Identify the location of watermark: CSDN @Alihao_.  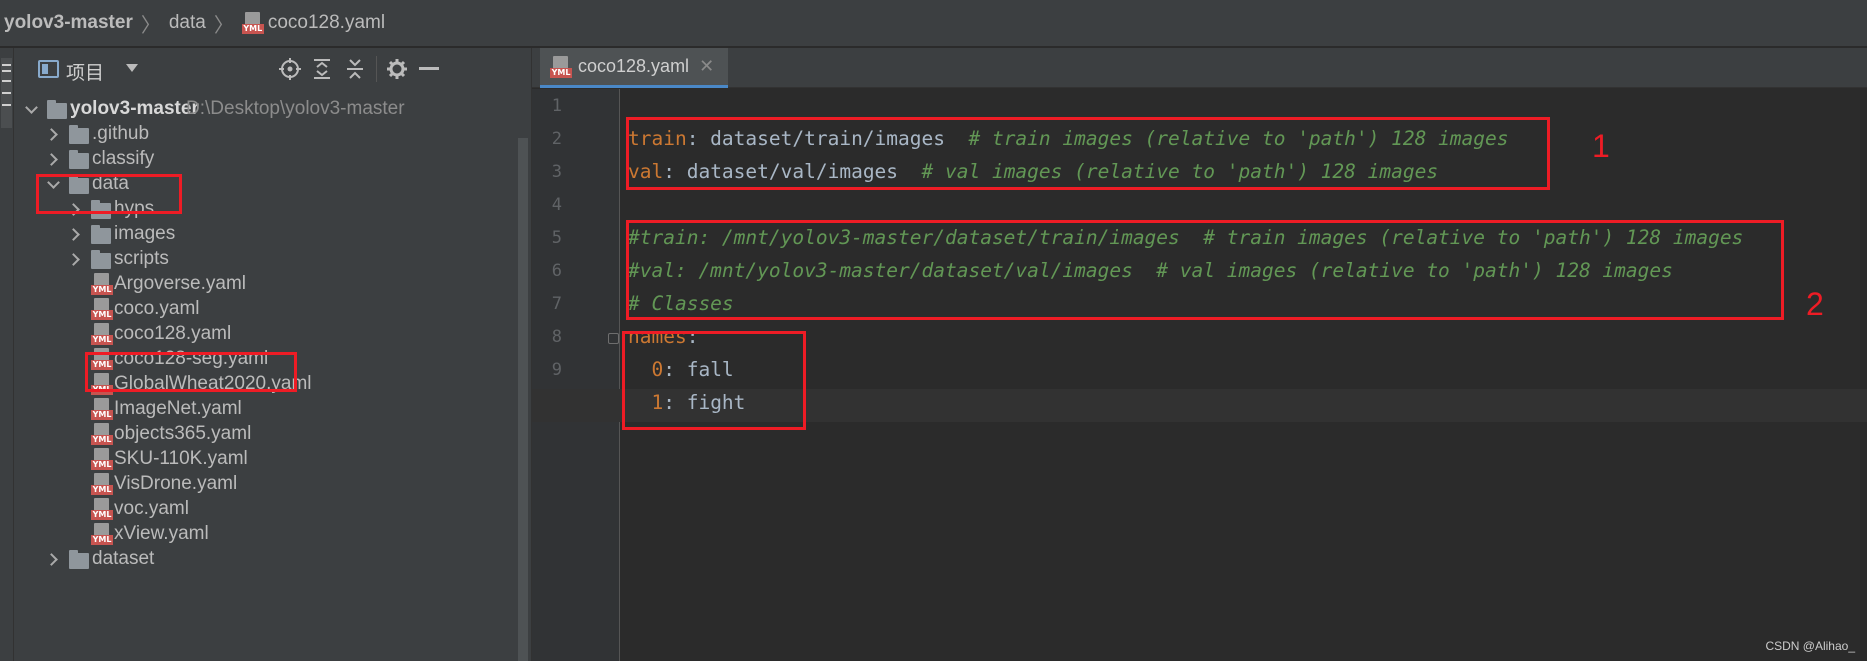
(1810, 646).